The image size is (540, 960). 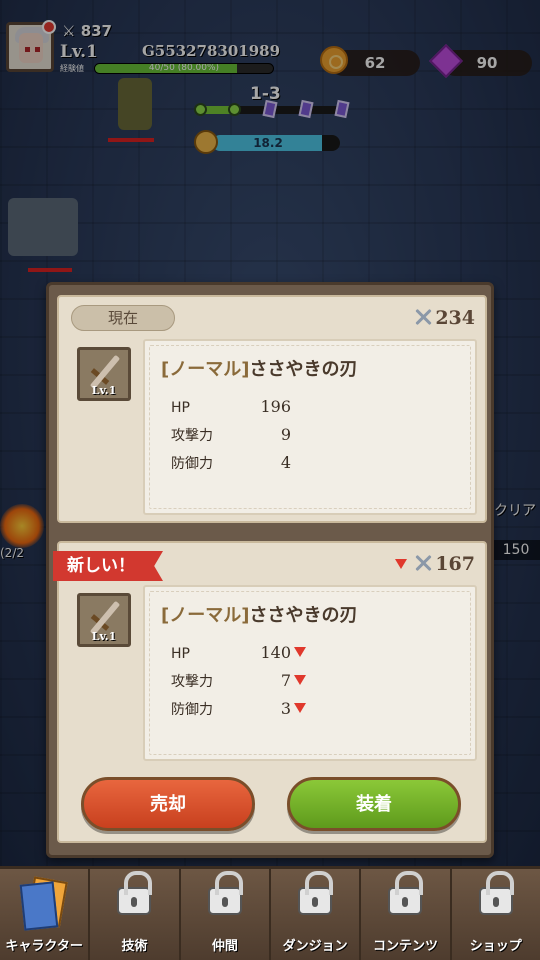 I want to click on nav-label: 技術, so click(x=134, y=946).